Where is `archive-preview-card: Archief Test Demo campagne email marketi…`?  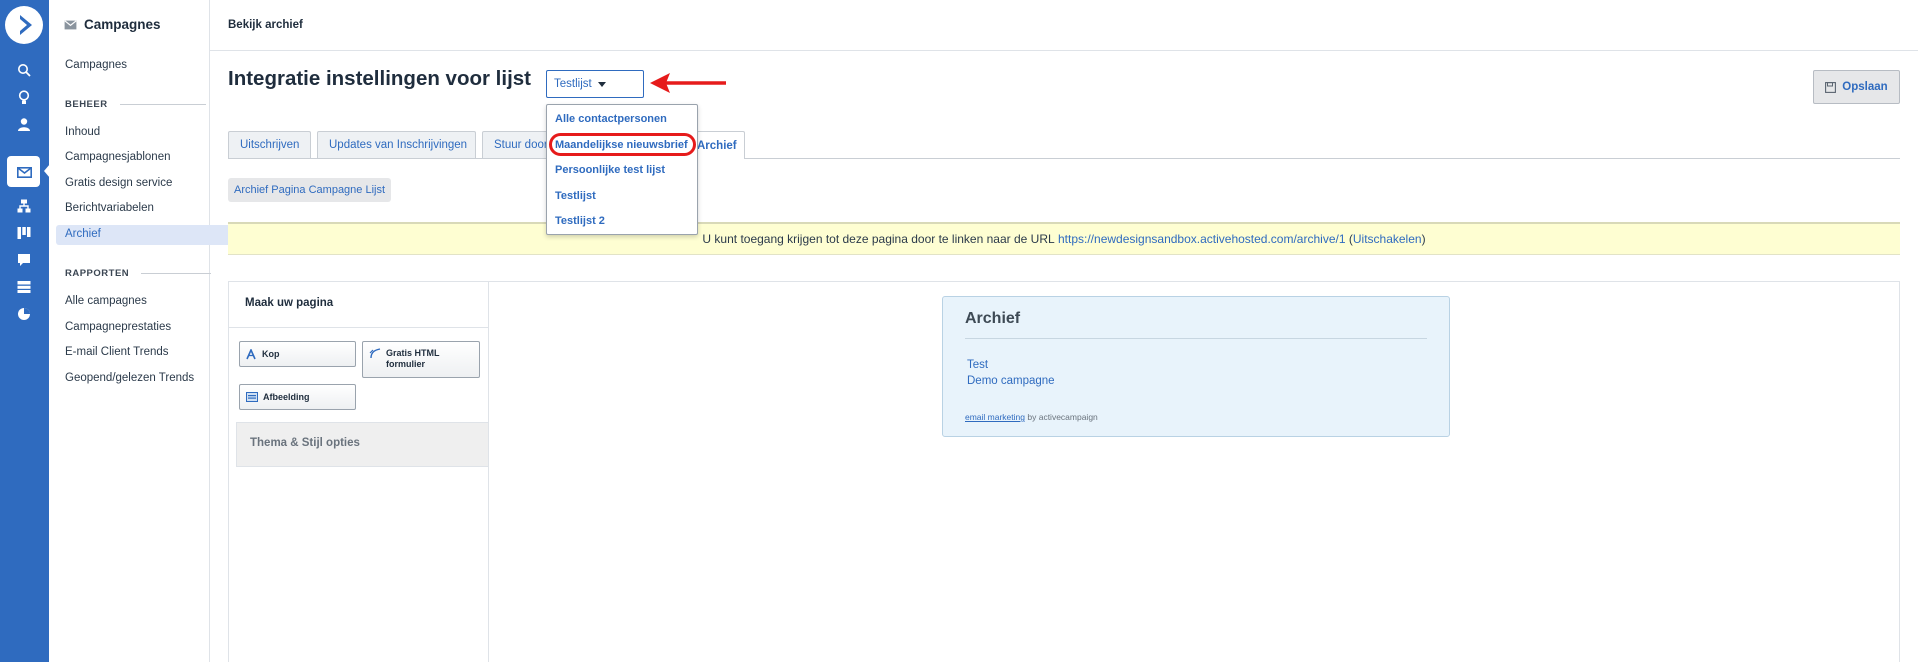 archive-preview-card: Archief Test Demo campagne email marketi… is located at coordinates (1196, 366).